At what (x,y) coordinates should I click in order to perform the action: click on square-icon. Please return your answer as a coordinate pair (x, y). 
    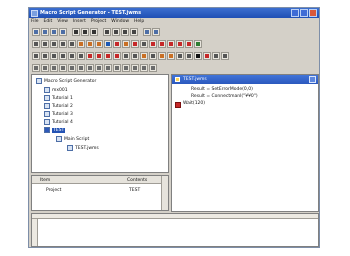
    Looking at the image, I should click on (126, 55).